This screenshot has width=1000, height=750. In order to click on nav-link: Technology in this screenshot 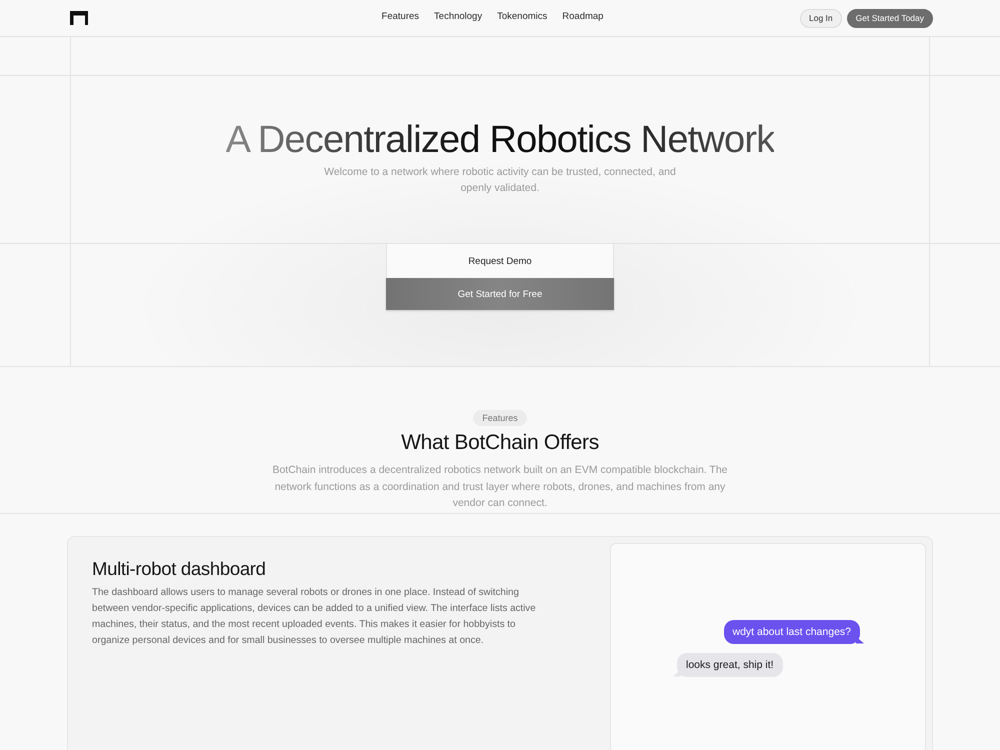, I will do `click(458, 16)`.